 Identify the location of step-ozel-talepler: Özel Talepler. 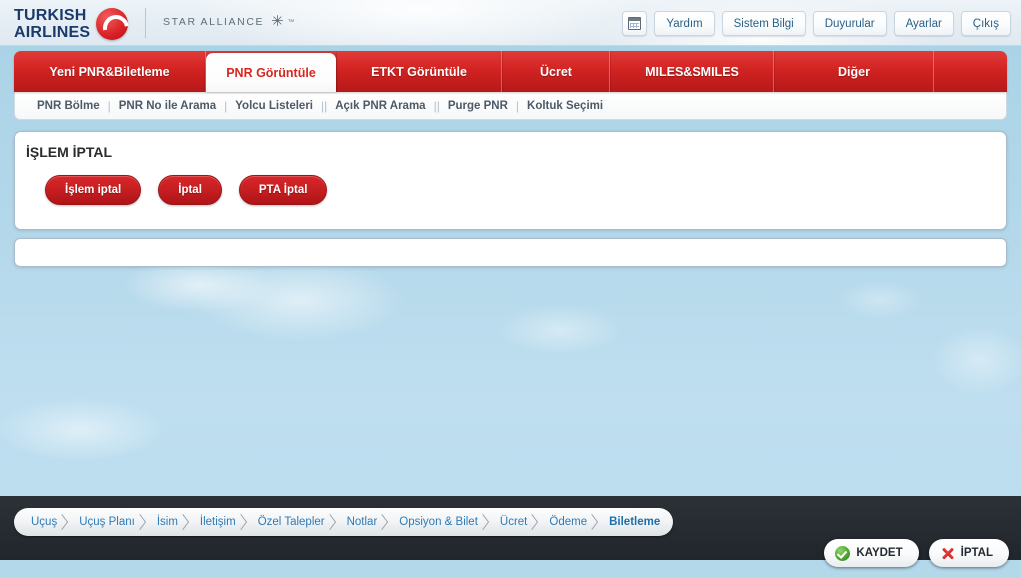
(289, 522).